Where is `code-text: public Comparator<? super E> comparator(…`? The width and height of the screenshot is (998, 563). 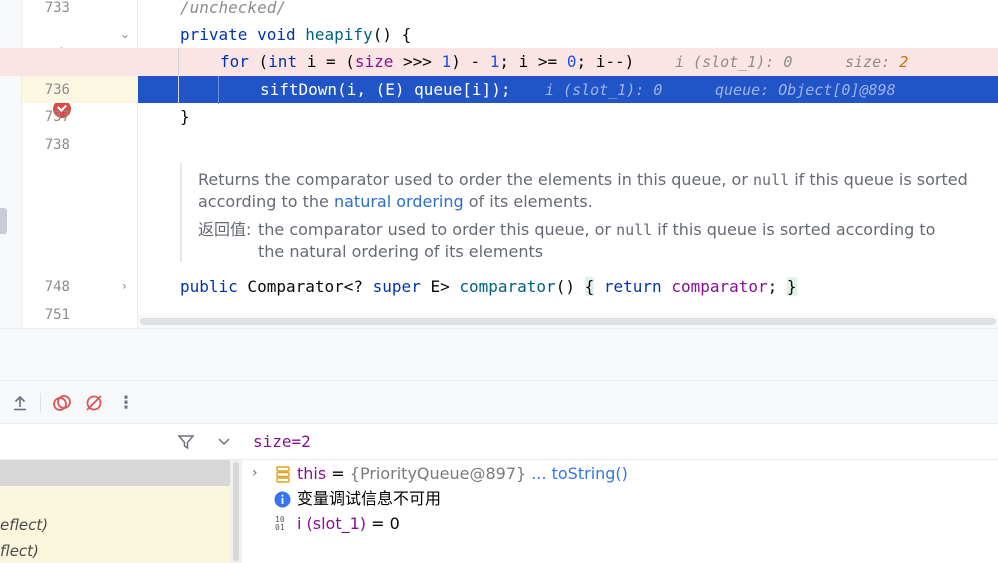 code-text: public Comparator<? super E> comparator(… is located at coordinates (488, 286).